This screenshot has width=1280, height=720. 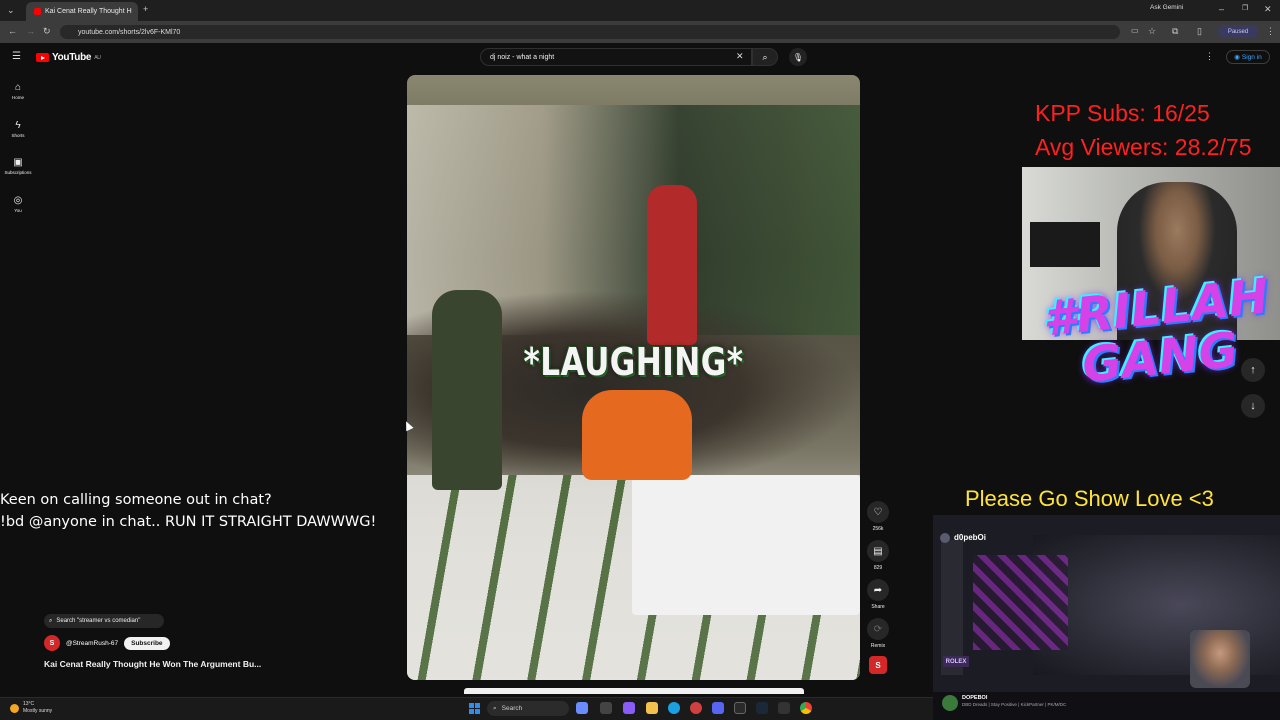 I want to click on terminal-icon, so click(x=784, y=708).